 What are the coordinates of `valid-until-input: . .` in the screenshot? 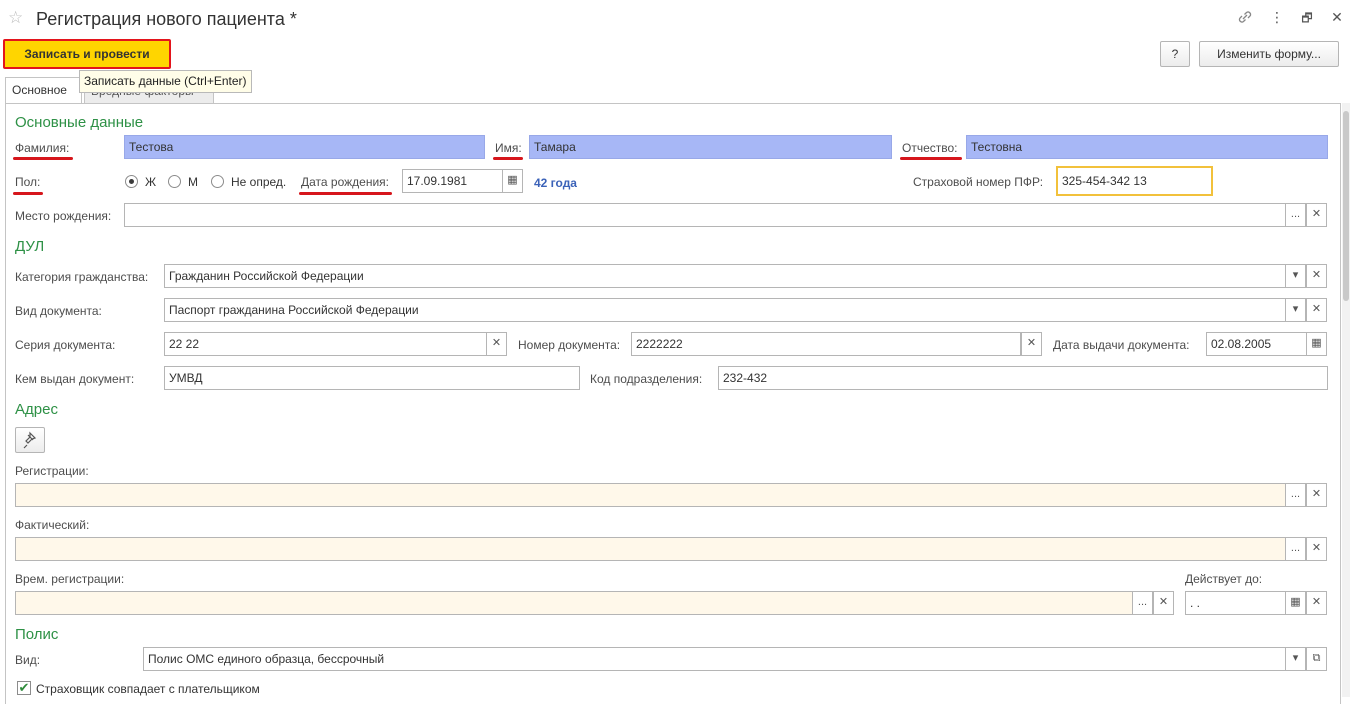 It's located at (1235, 603).